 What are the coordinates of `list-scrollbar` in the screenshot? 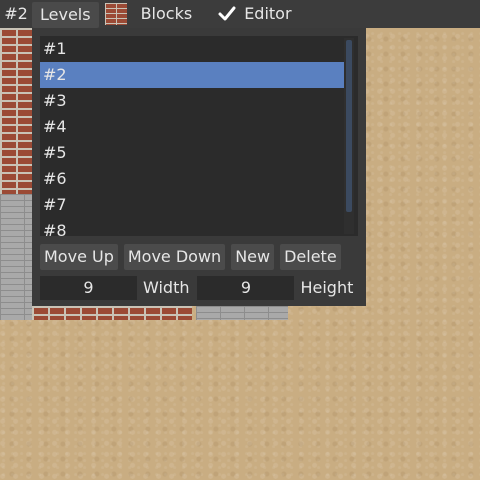 It's located at (349, 136).